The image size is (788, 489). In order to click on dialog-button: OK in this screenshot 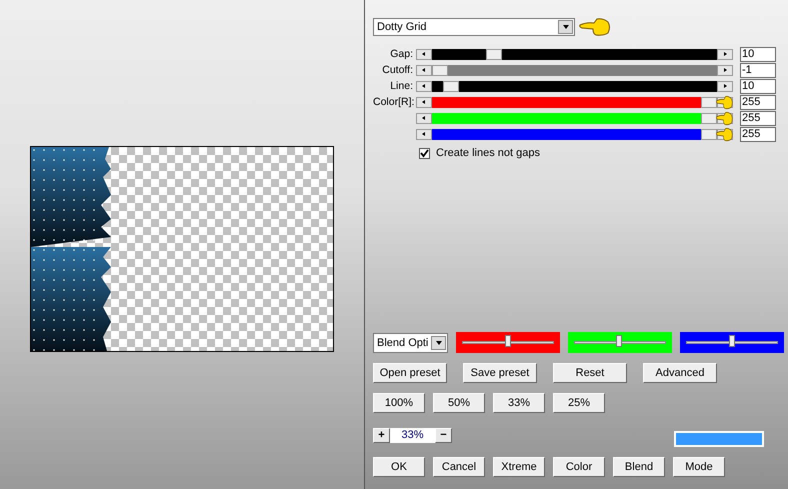, I will do `click(399, 467)`.